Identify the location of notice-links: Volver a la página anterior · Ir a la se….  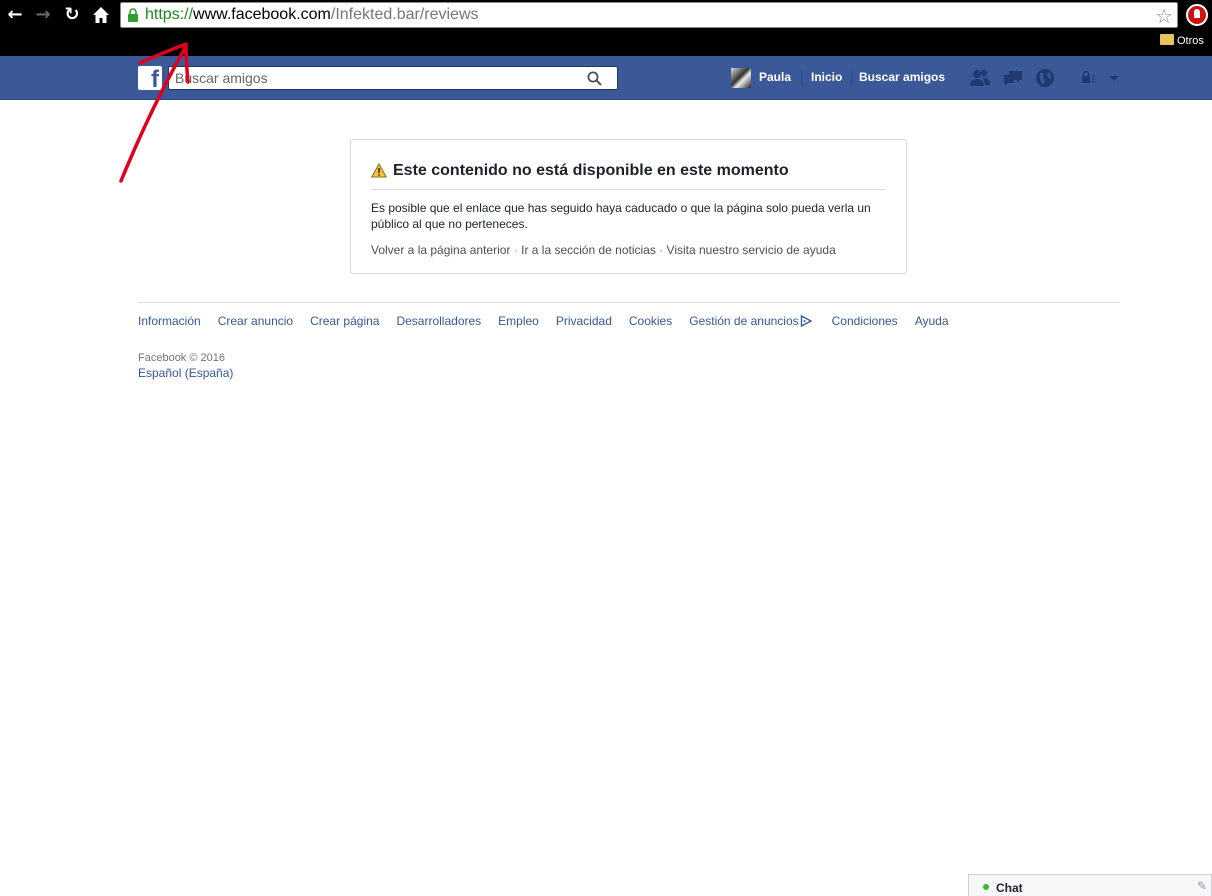
(603, 250).